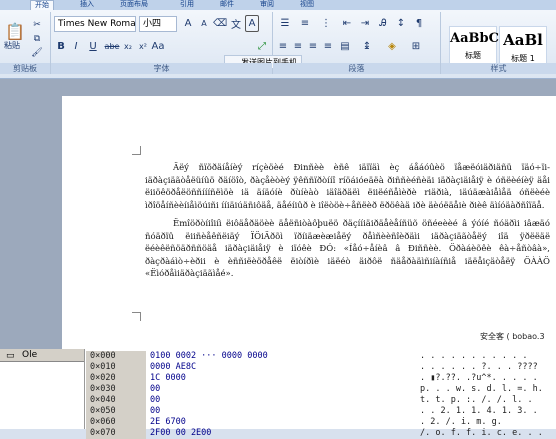 The width and height of the screenshot is (556, 439). What do you see at coordinates (488, 411) in the screenshot?
I see `hex-ascii: . . 2. 1. 1. 4. 1. 3. .` at bounding box center [488, 411].